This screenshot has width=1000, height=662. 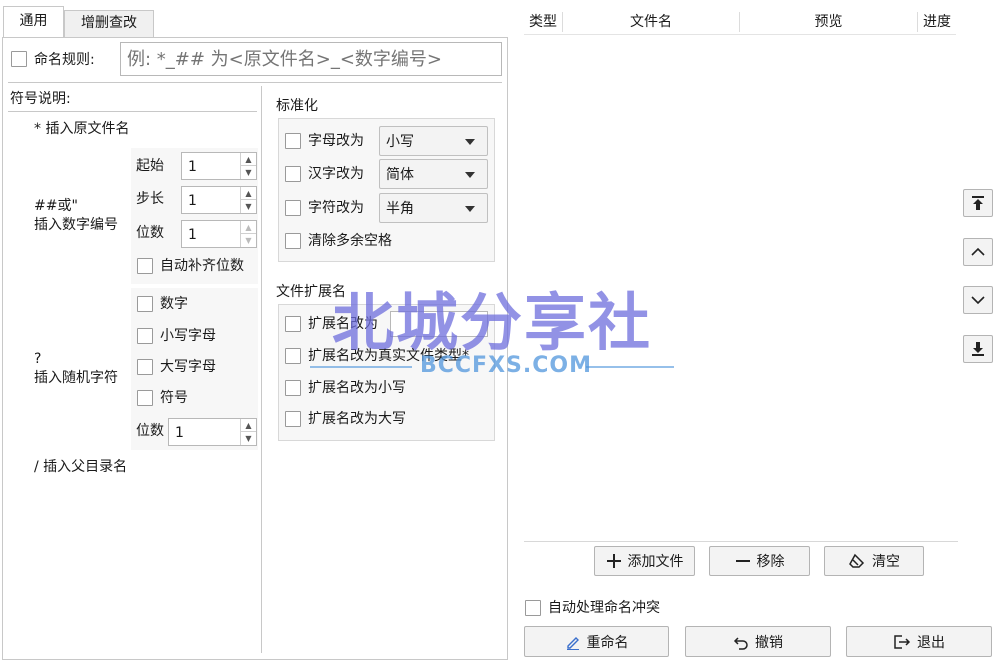 I want to click on exit-label: 退出, so click(x=931, y=642).